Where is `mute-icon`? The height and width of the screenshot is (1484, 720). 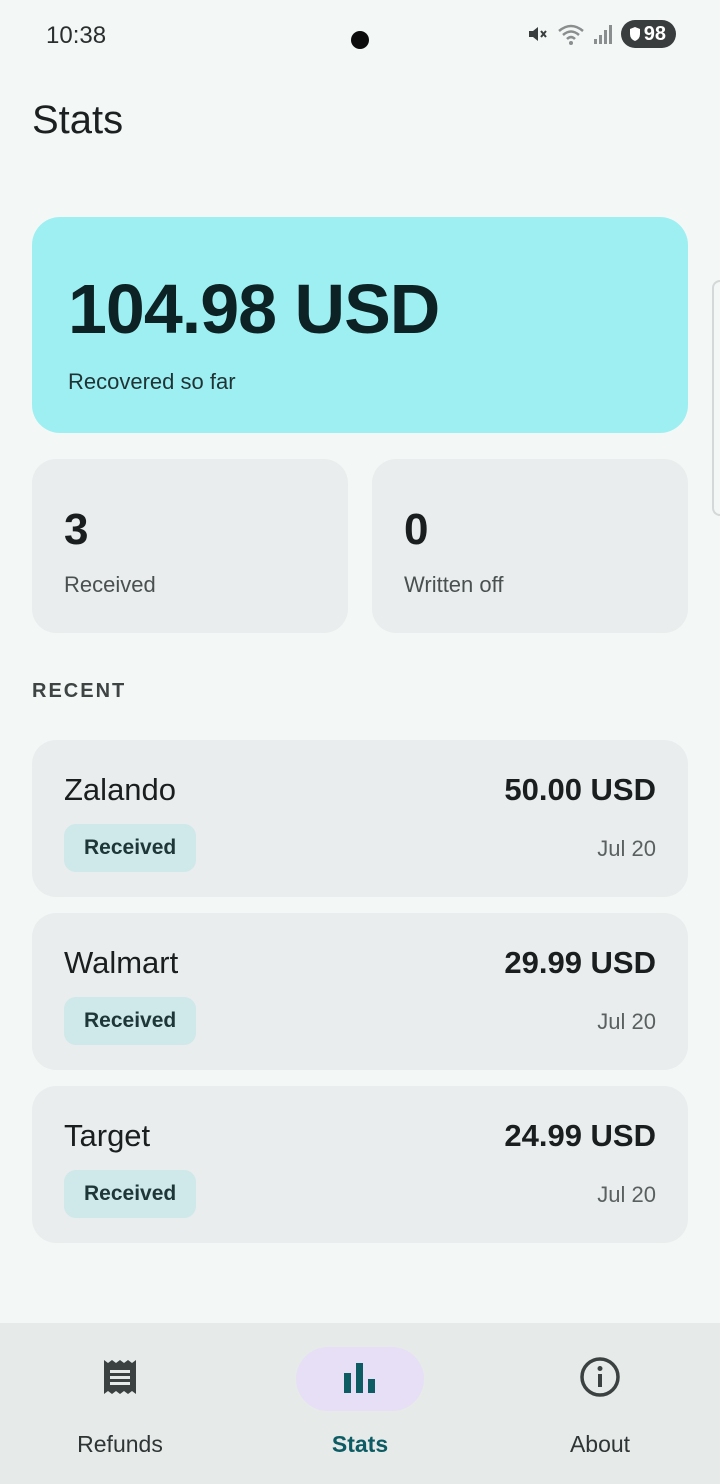 mute-icon is located at coordinates (537, 34).